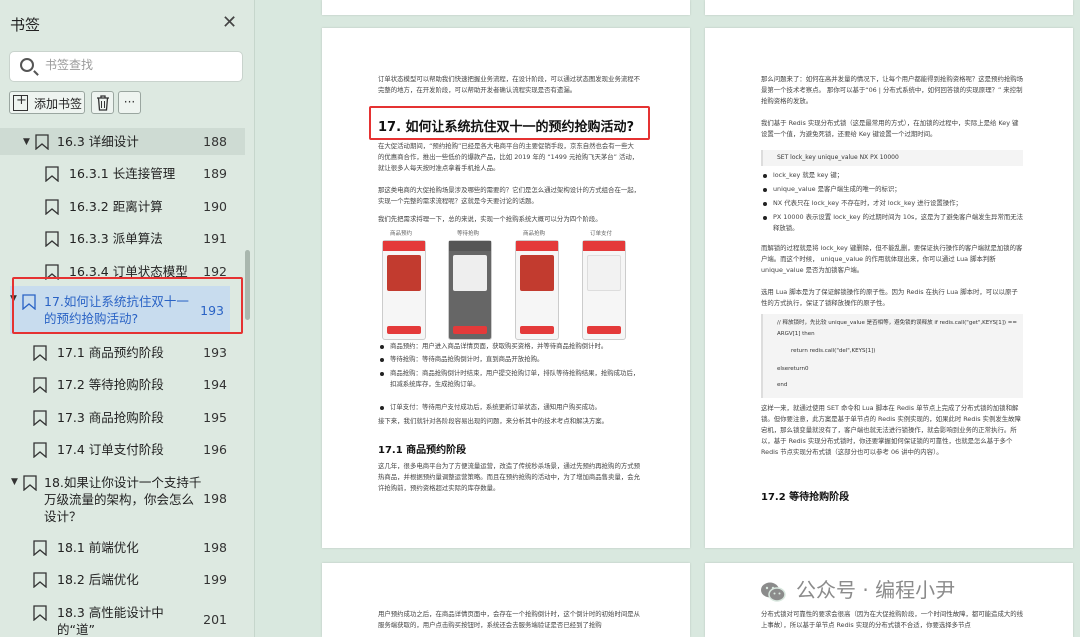 Image resolution: width=1080 pixels, height=637 pixels. I want to click on watermark-text: 公众号 · 编程小尹, so click(876, 590).